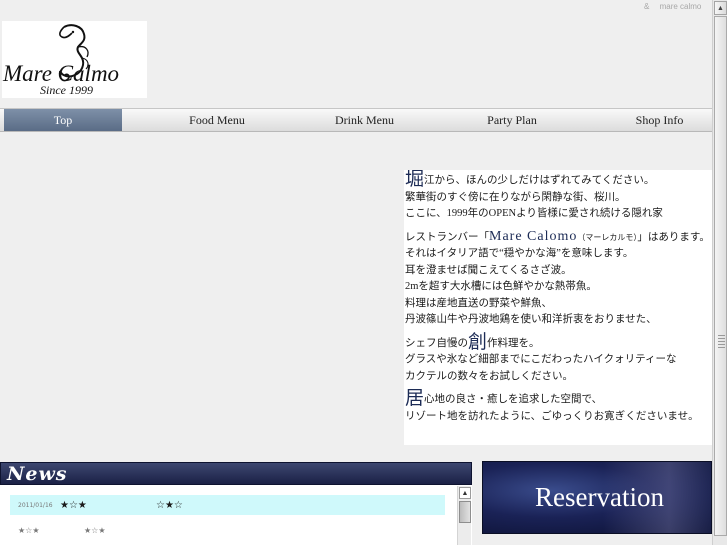  Describe the element at coordinates (533, 236) in the screenshot. I see `intro-brand: Mare Calomo` at that location.